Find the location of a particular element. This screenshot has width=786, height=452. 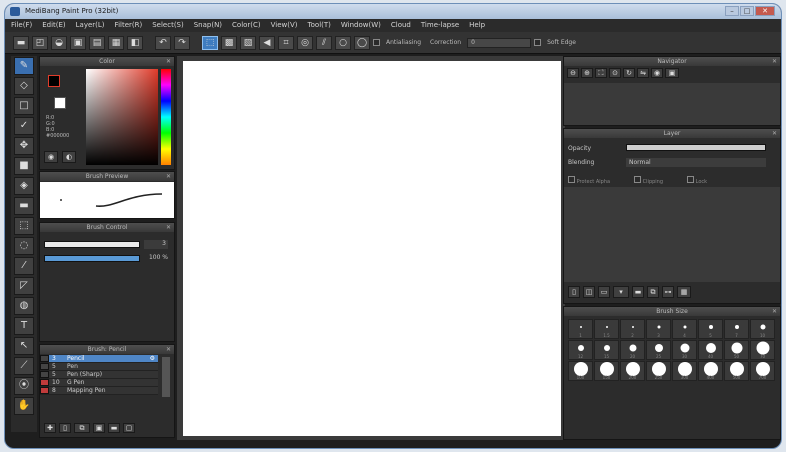

brush-opacity-slider is located at coordinates (92, 258).